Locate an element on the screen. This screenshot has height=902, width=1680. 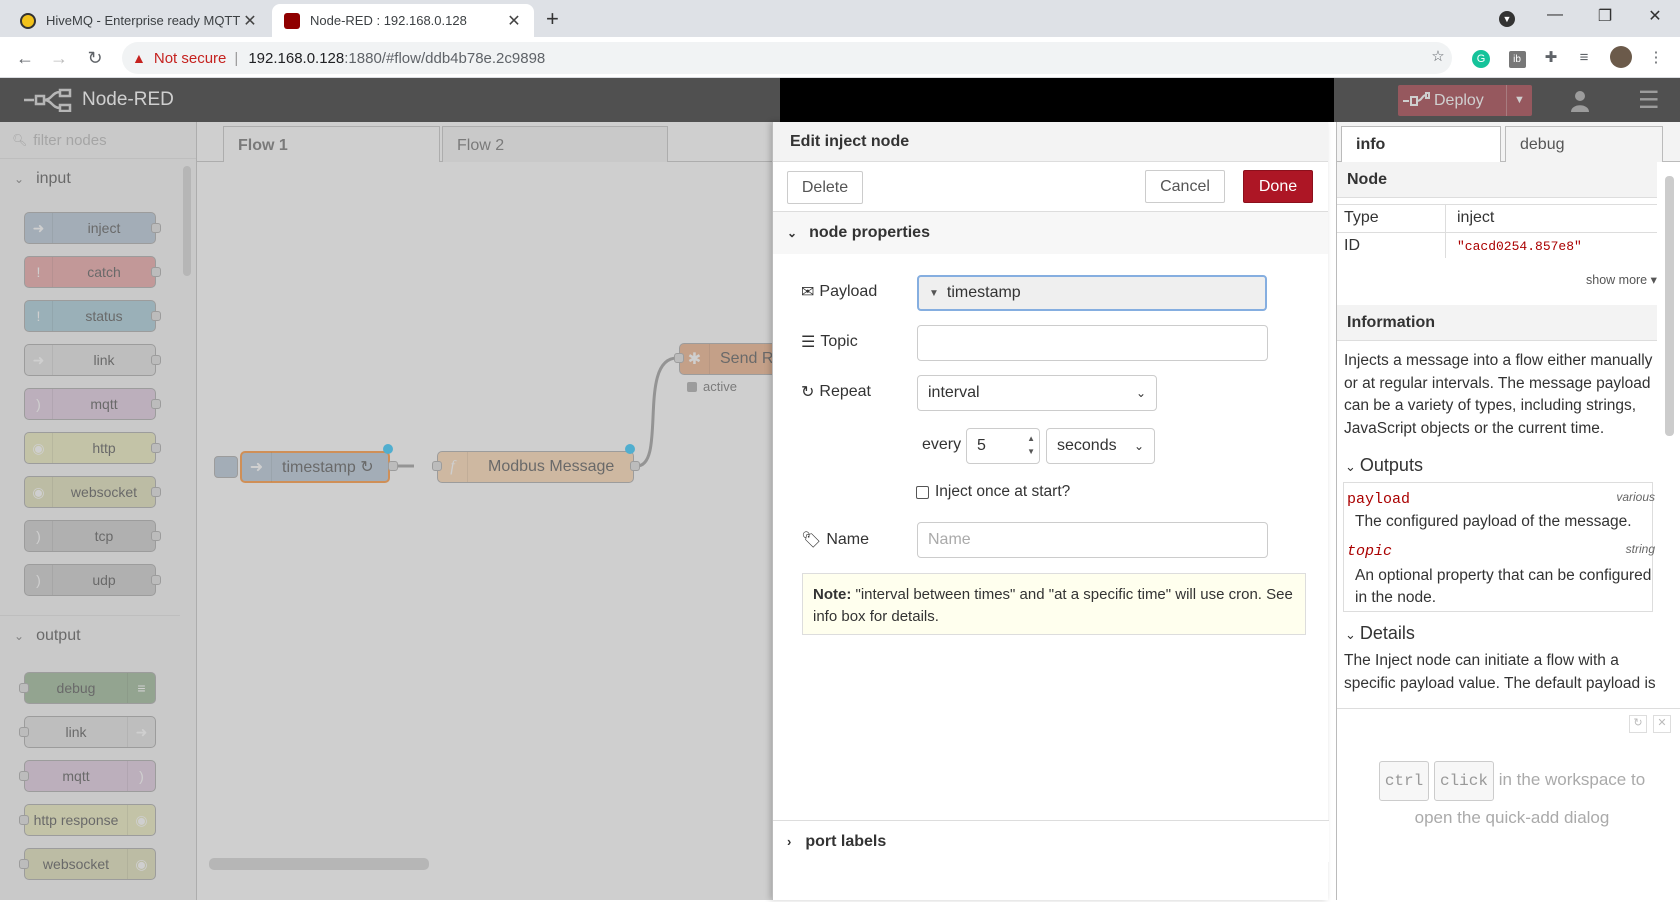
palette-scrollbar is located at coordinates (187, 516).